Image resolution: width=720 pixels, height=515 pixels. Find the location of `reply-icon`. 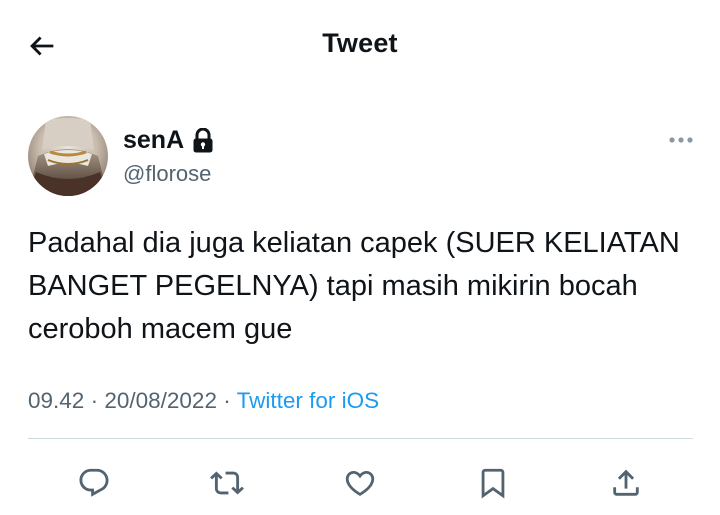

reply-icon is located at coordinates (94, 482).